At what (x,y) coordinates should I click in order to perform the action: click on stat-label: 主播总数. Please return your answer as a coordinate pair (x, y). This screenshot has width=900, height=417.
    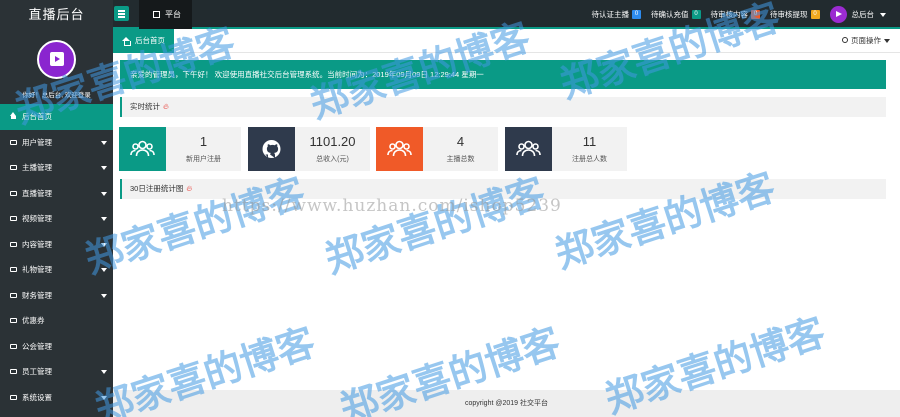
    Looking at the image, I should click on (460, 159).